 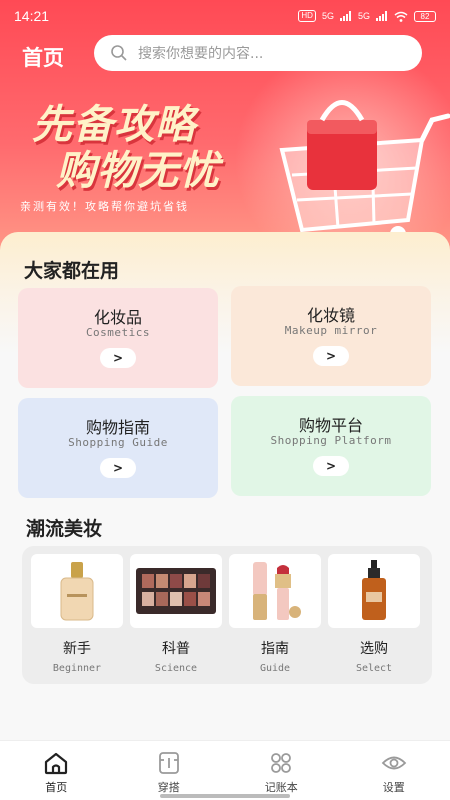 I want to click on beauty-item-guide: 指南 Guide, so click(x=275, y=614).